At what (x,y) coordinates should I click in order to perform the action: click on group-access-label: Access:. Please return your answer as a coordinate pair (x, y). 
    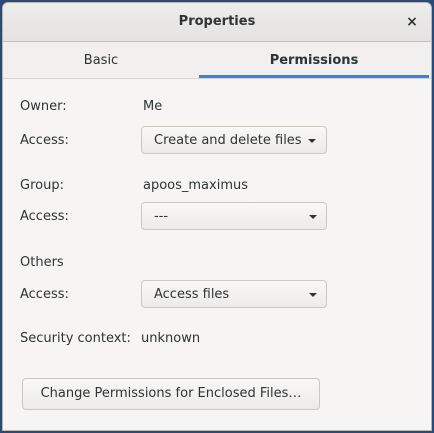
    Looking at the image, I should click on (44, 216).